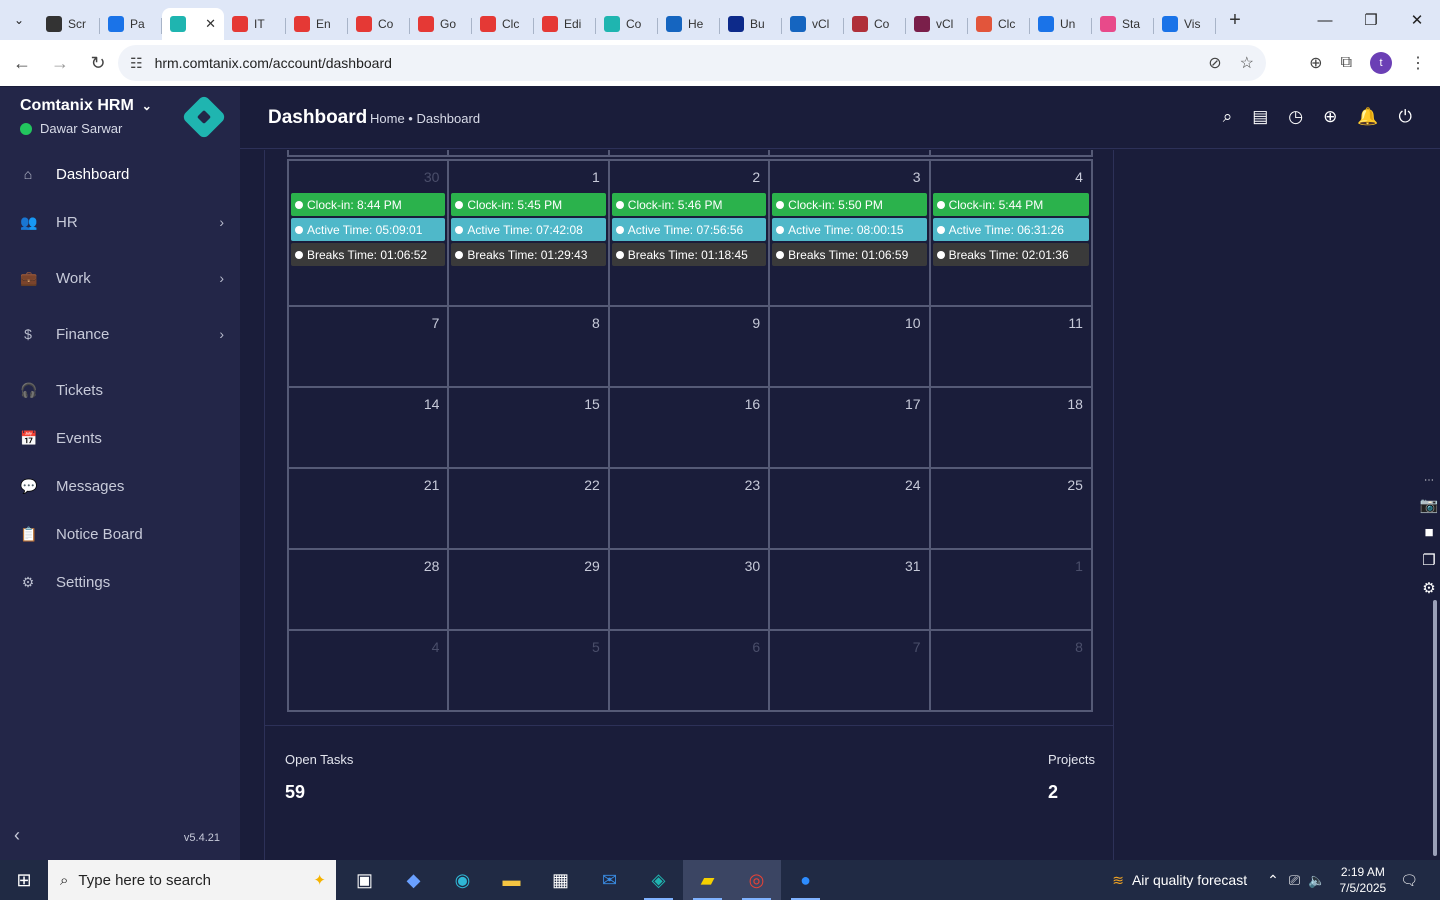 Image resolution: width=1440 pixels, height=900 pixels. What do you see at coordinates (317, 24) in the screenshot?
I see `browser-tab: En` at bounding box center [317, 24].